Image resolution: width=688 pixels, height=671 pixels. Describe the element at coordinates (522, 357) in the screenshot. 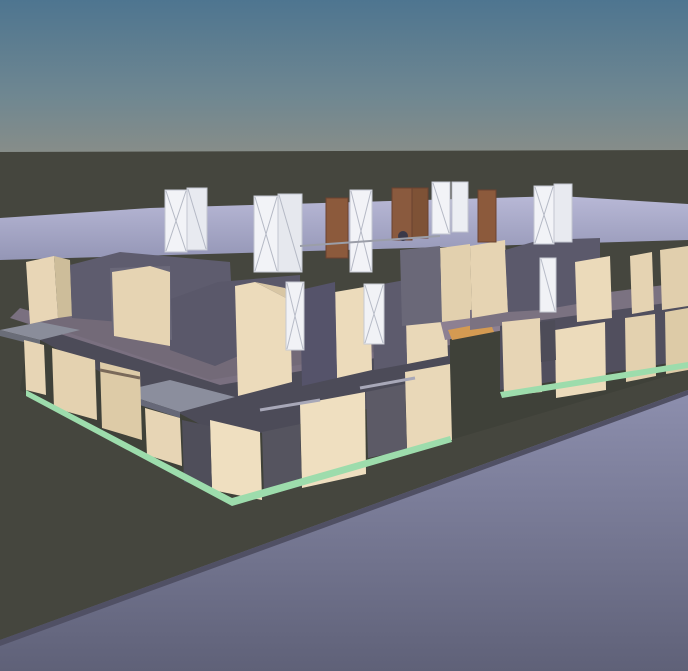

I see `right-pier` at that location.